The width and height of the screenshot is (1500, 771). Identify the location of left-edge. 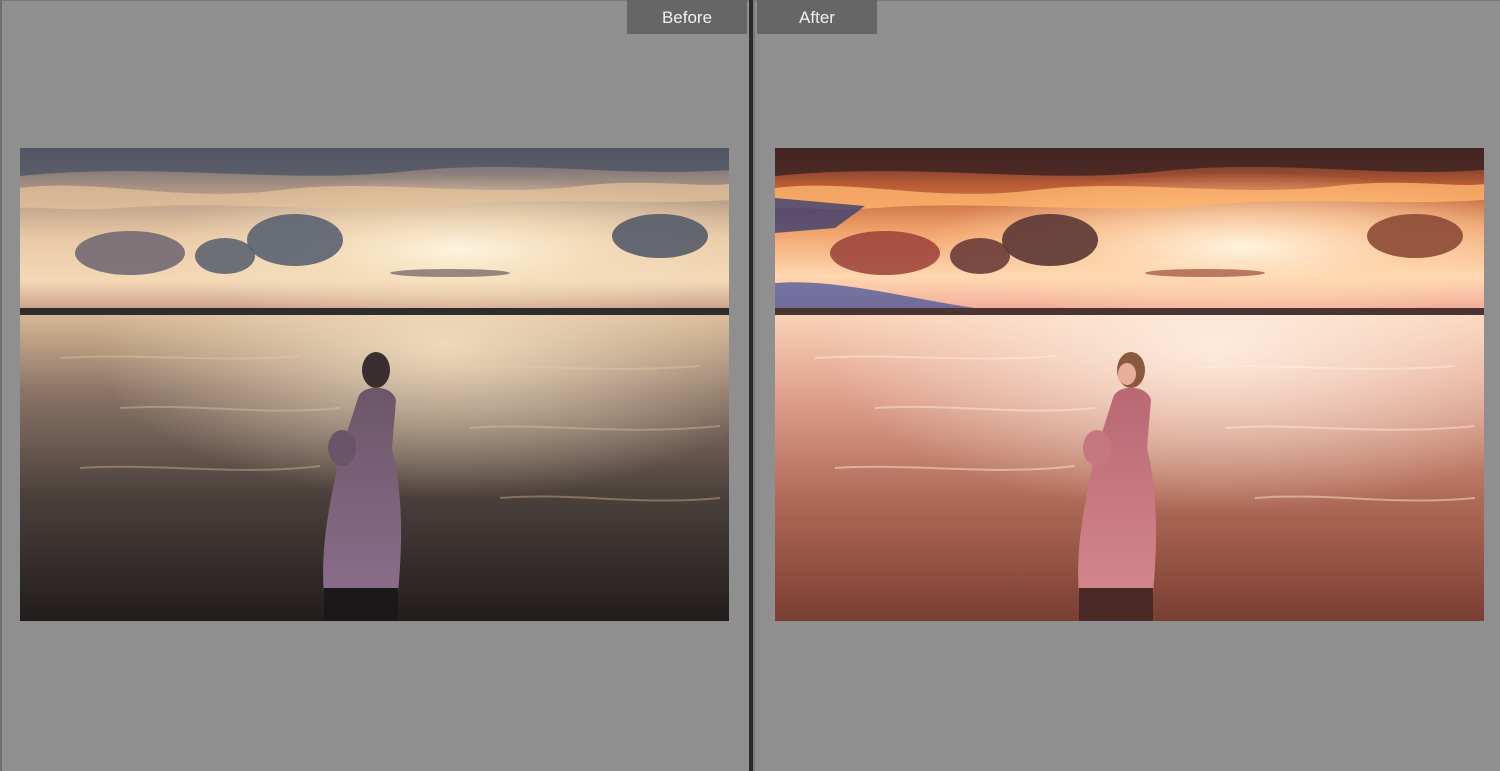
(1, 385).